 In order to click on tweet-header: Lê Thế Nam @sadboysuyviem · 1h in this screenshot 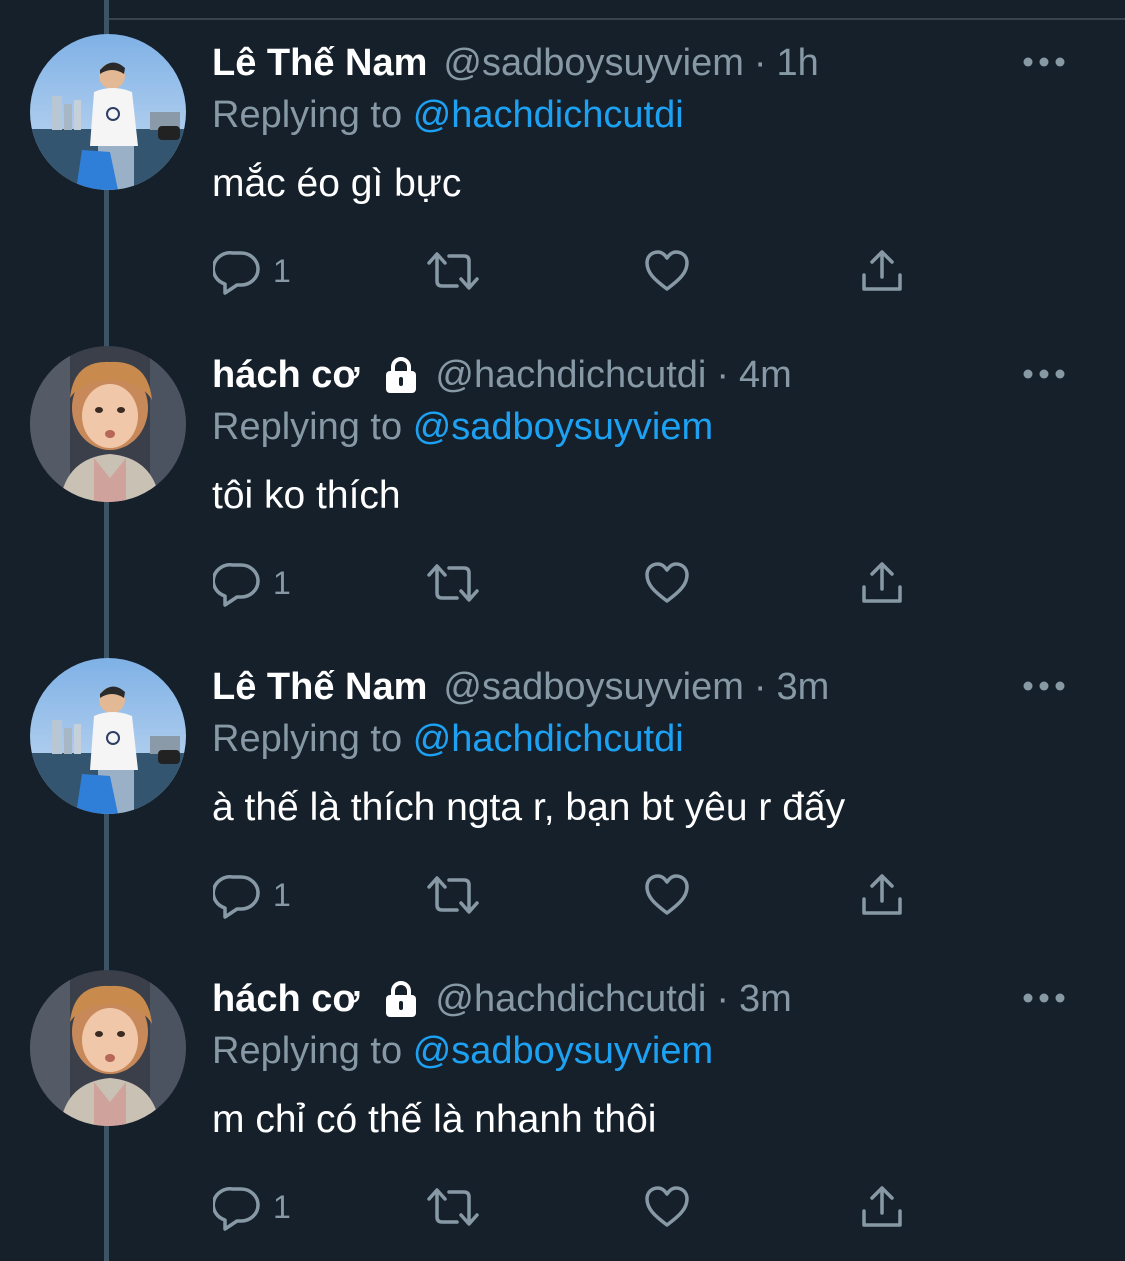, I will do `click(515, 63)`.